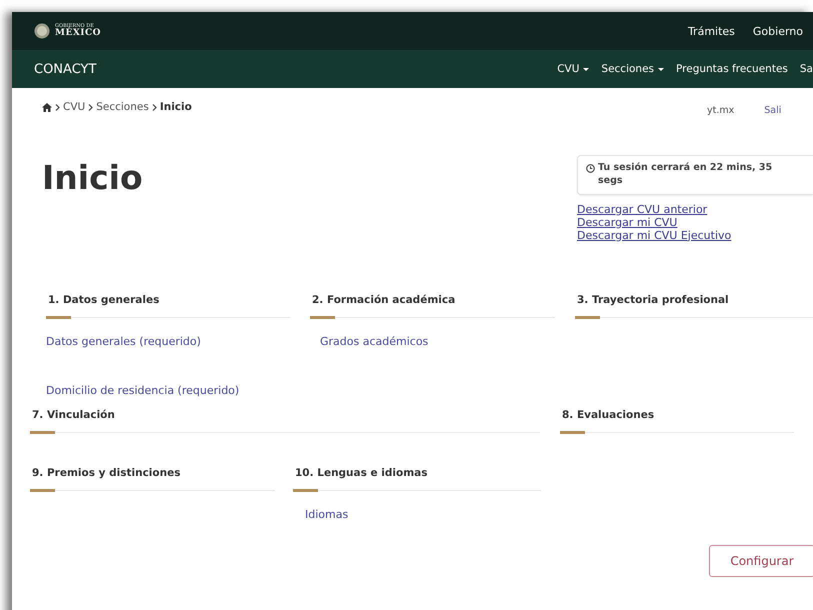  I want to click on section-title: 2. Formación académica, so click(383, 300).